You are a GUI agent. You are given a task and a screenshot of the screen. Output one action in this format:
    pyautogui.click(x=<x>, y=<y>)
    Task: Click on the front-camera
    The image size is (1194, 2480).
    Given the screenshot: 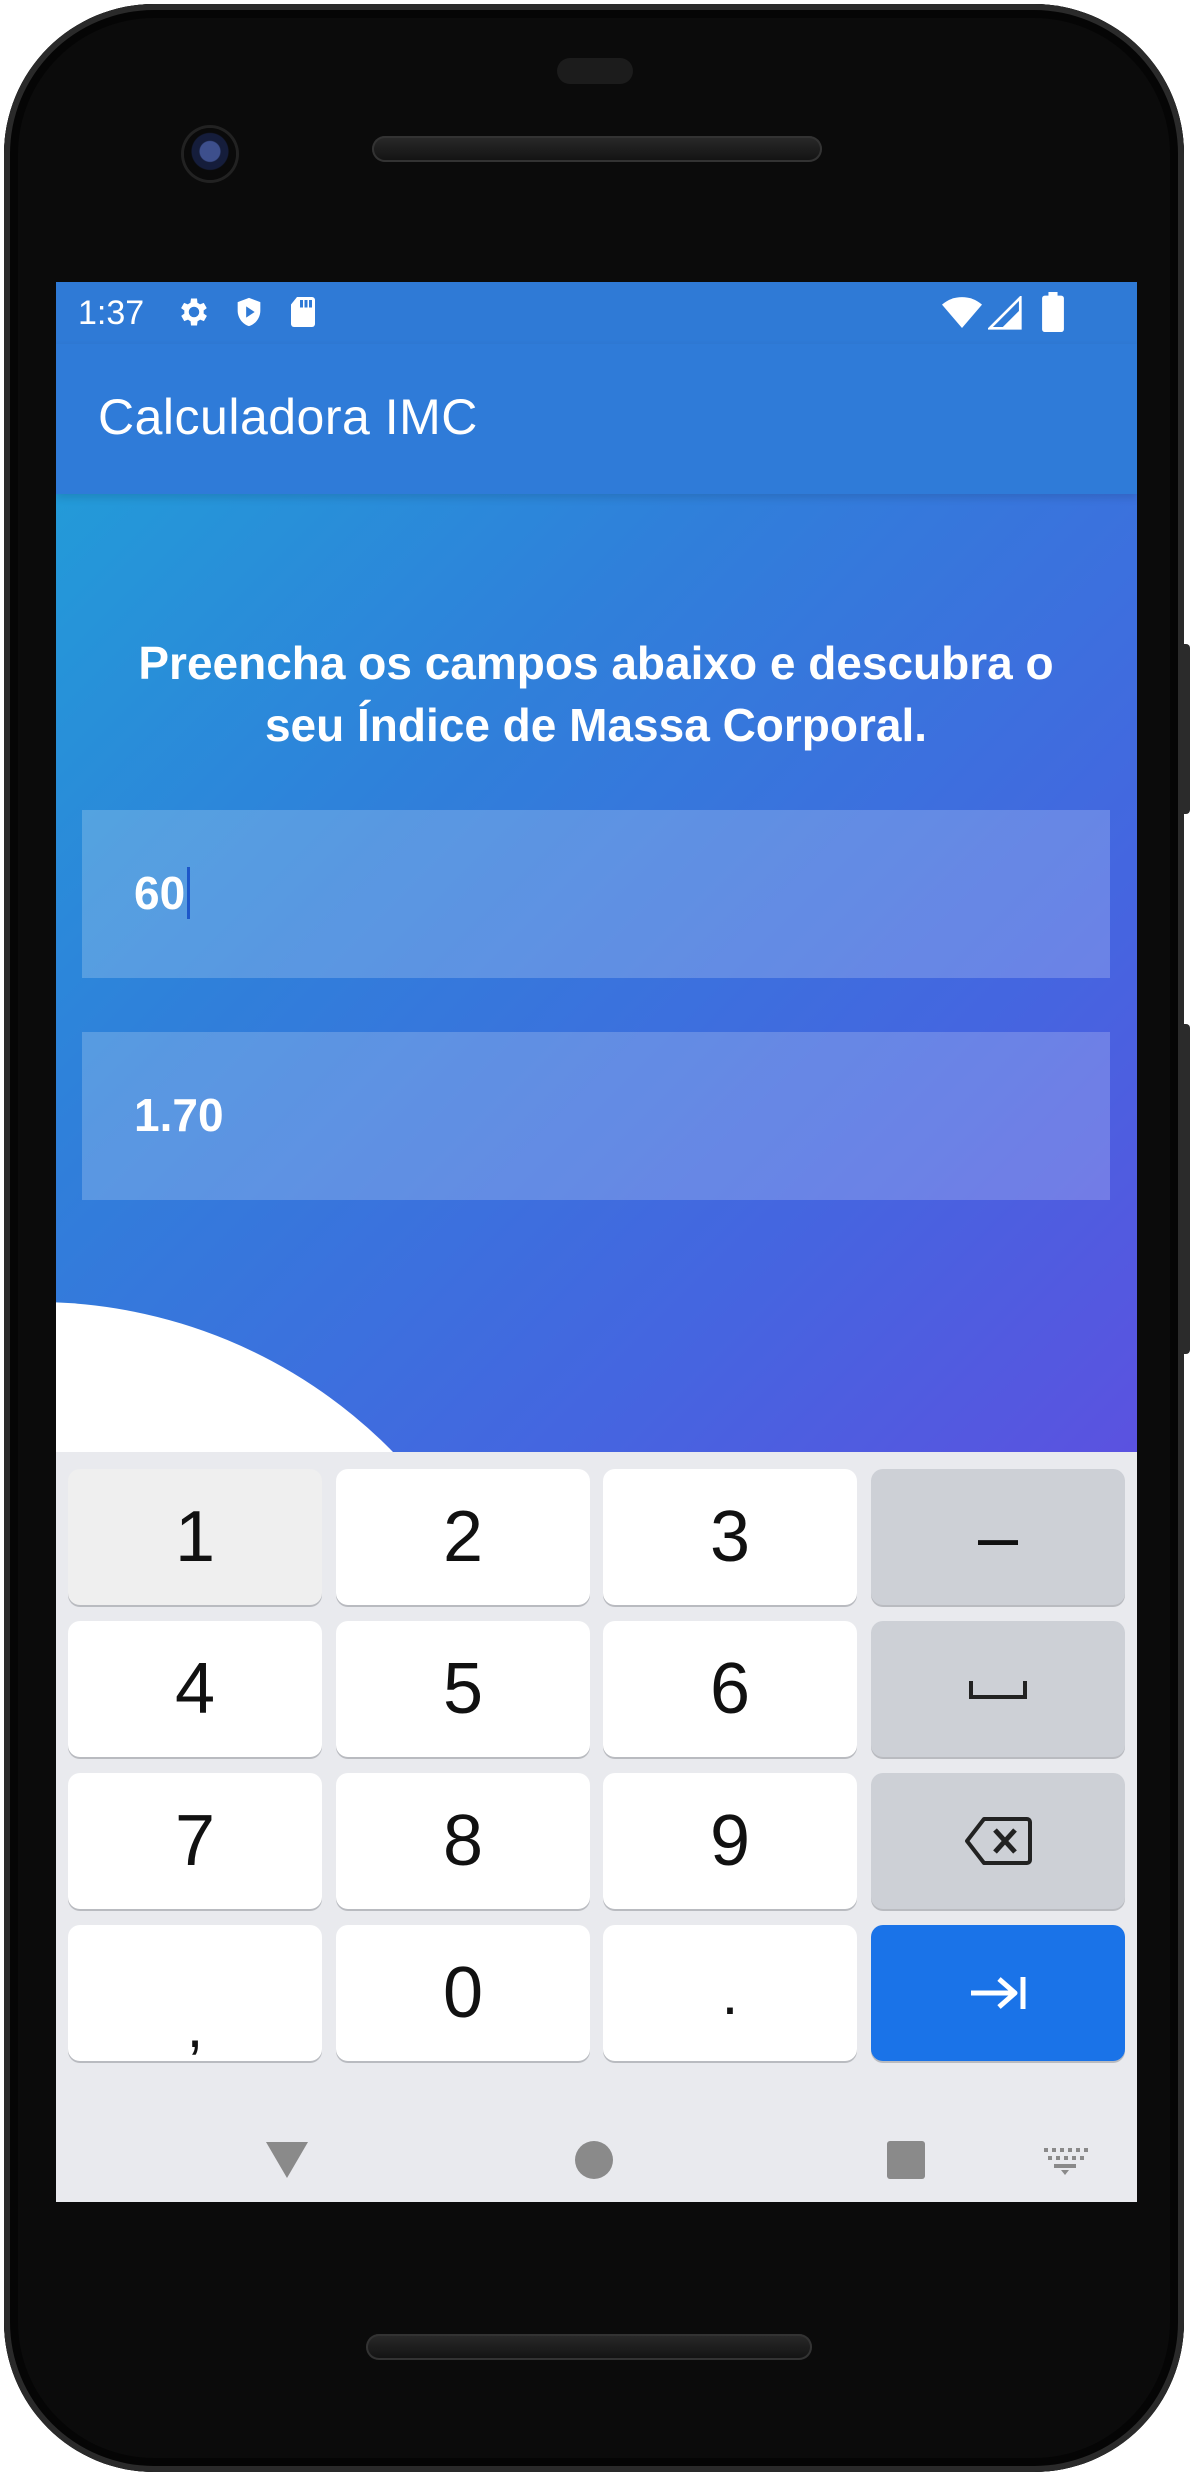 What is the action you would take?
    pyautogui.click(x=210, y=154)
    